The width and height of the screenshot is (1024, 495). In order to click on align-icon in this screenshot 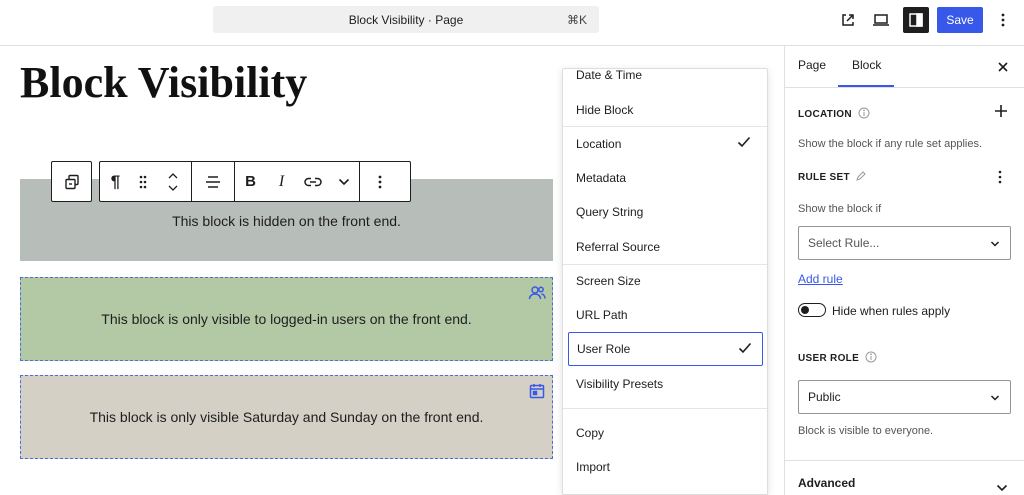, I will do `click(213, 181)`.